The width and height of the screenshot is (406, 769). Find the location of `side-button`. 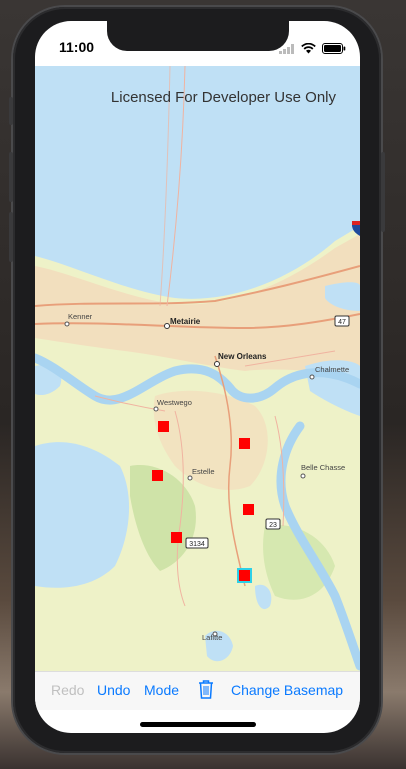

side-button is located at coordinates (11, 111).